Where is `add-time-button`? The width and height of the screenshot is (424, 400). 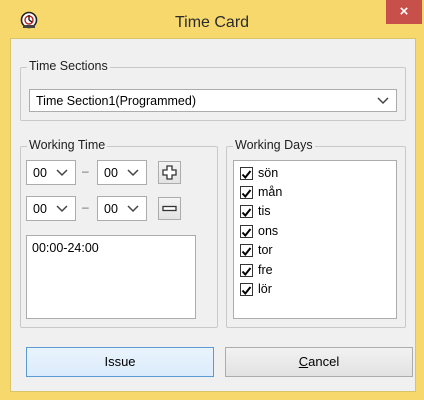 add-time-button is located at coordinates (169, 172).